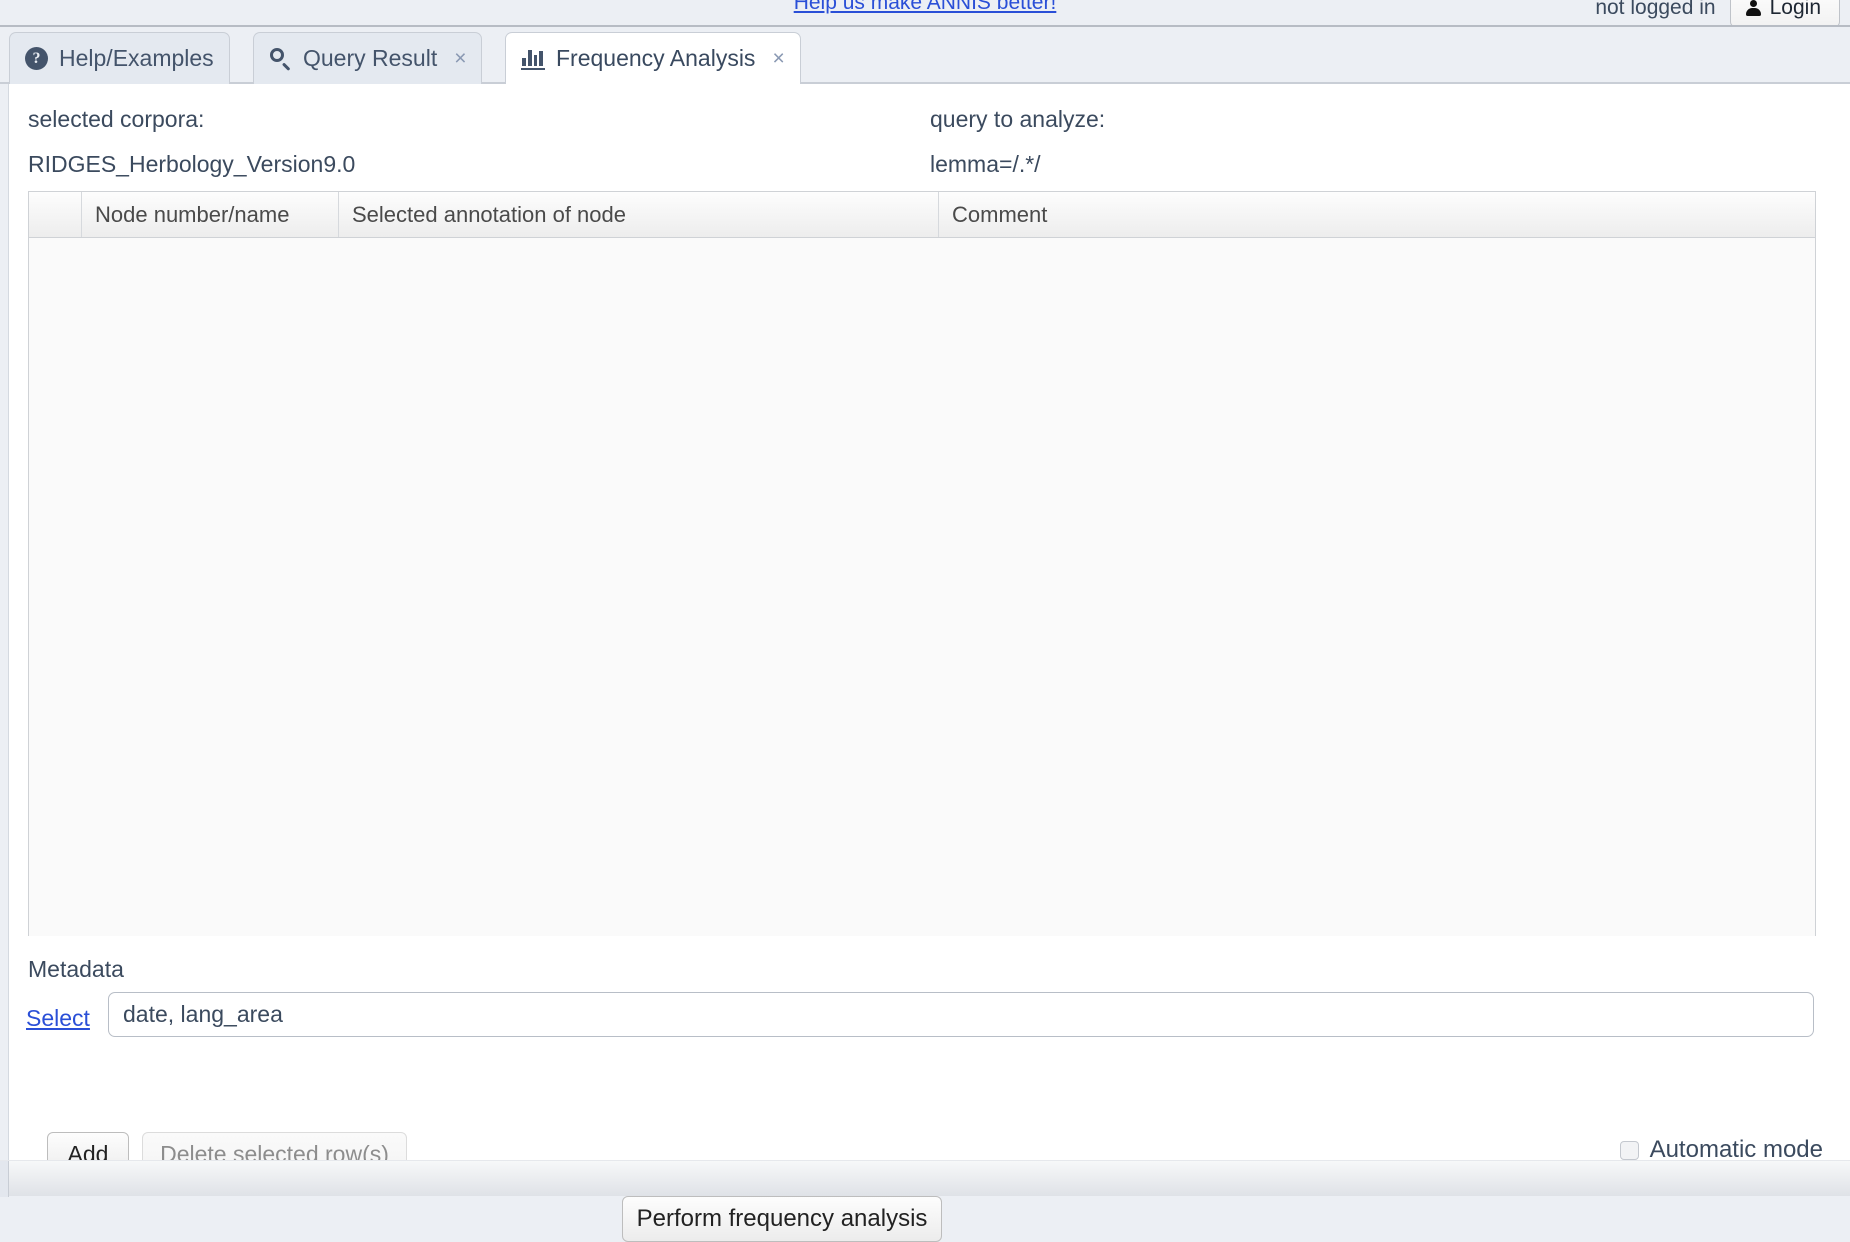 Image resolution: width=1850 pixels, height=1242 pixels. I want to click on table-header-node-number-name: Node number/name, so click(210, 214).